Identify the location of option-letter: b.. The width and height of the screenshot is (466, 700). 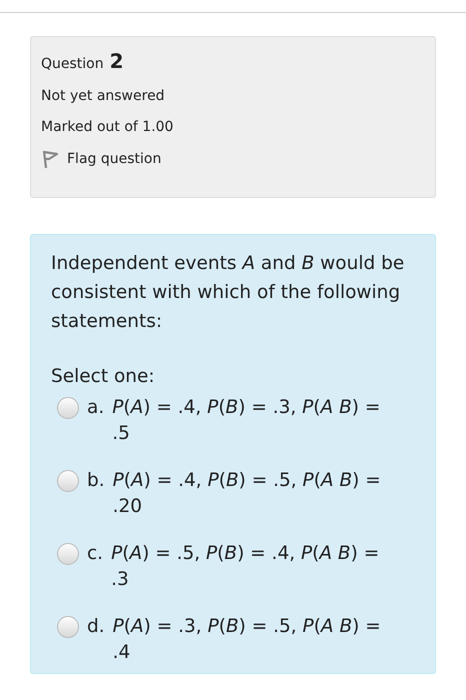
(96, 481).